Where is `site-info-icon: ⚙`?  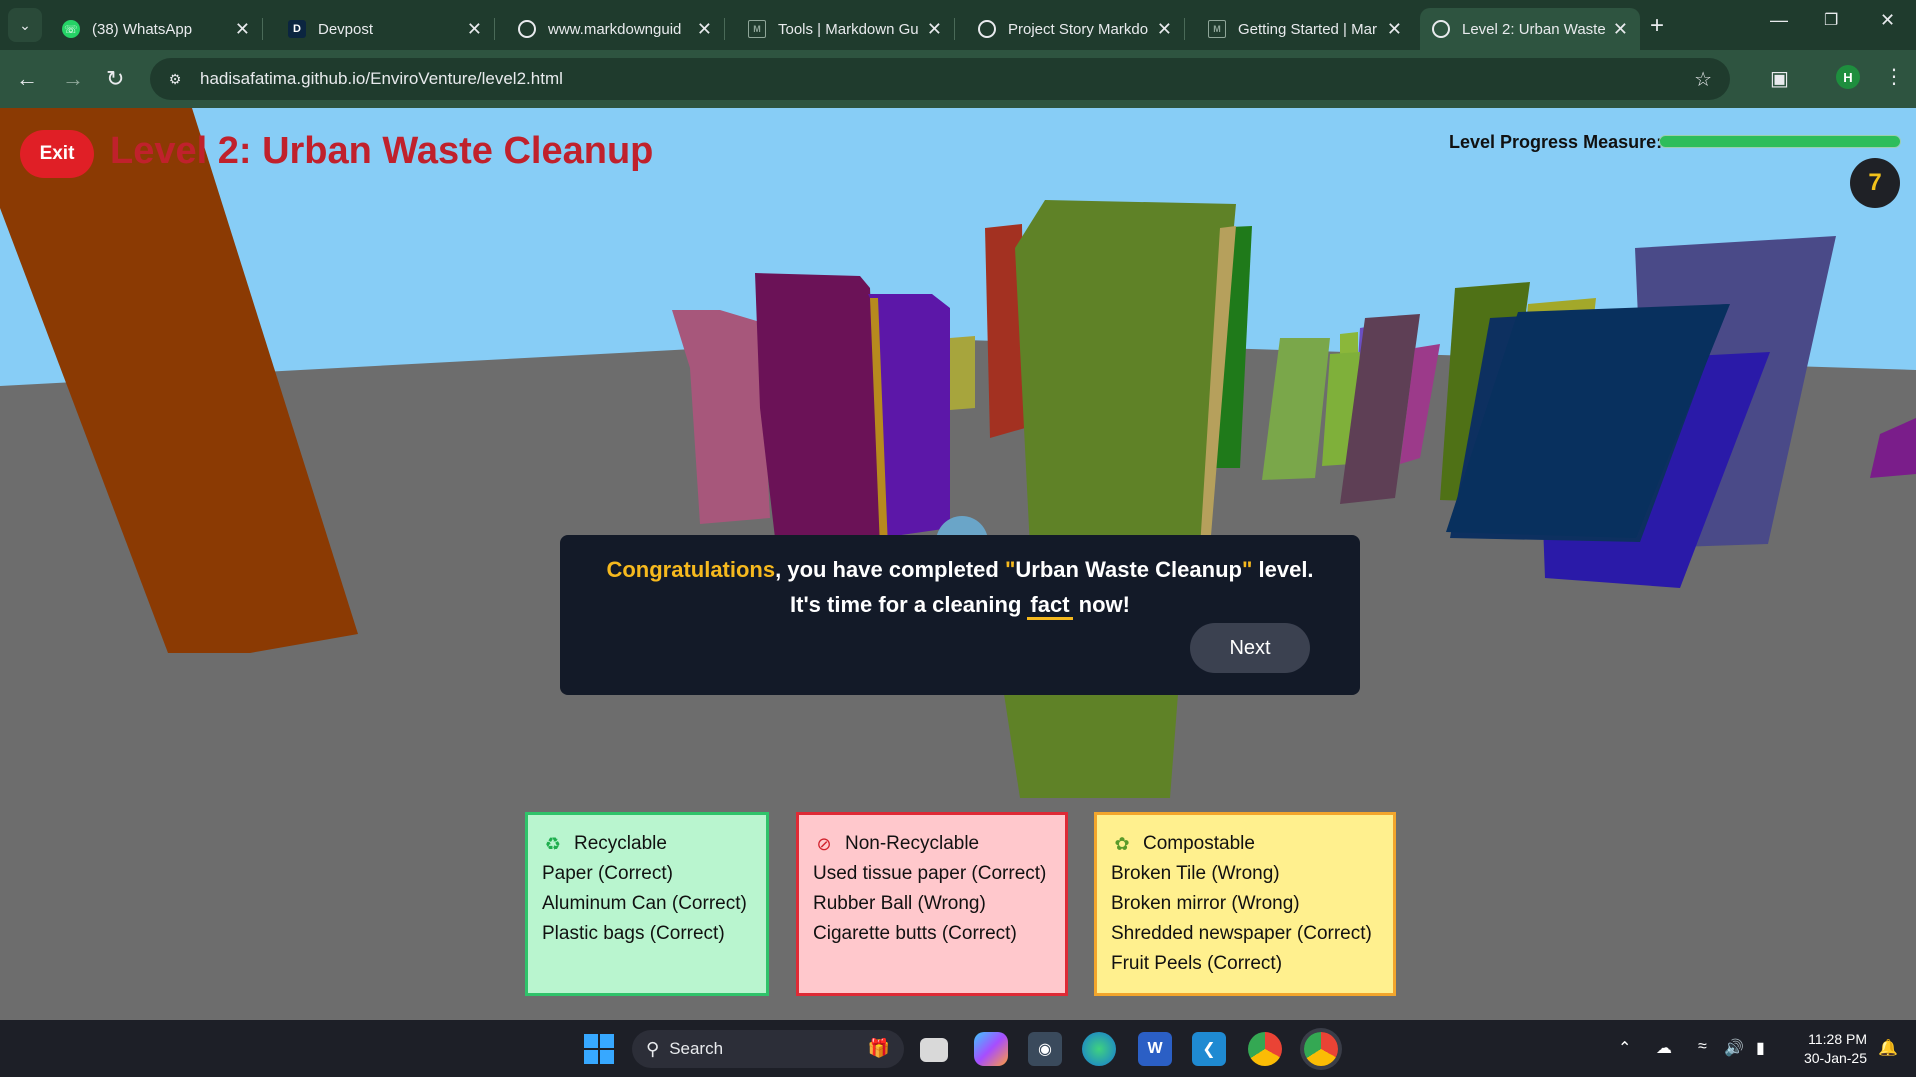
site-info-icon: ⚙ is located at coordinates (175, 79).